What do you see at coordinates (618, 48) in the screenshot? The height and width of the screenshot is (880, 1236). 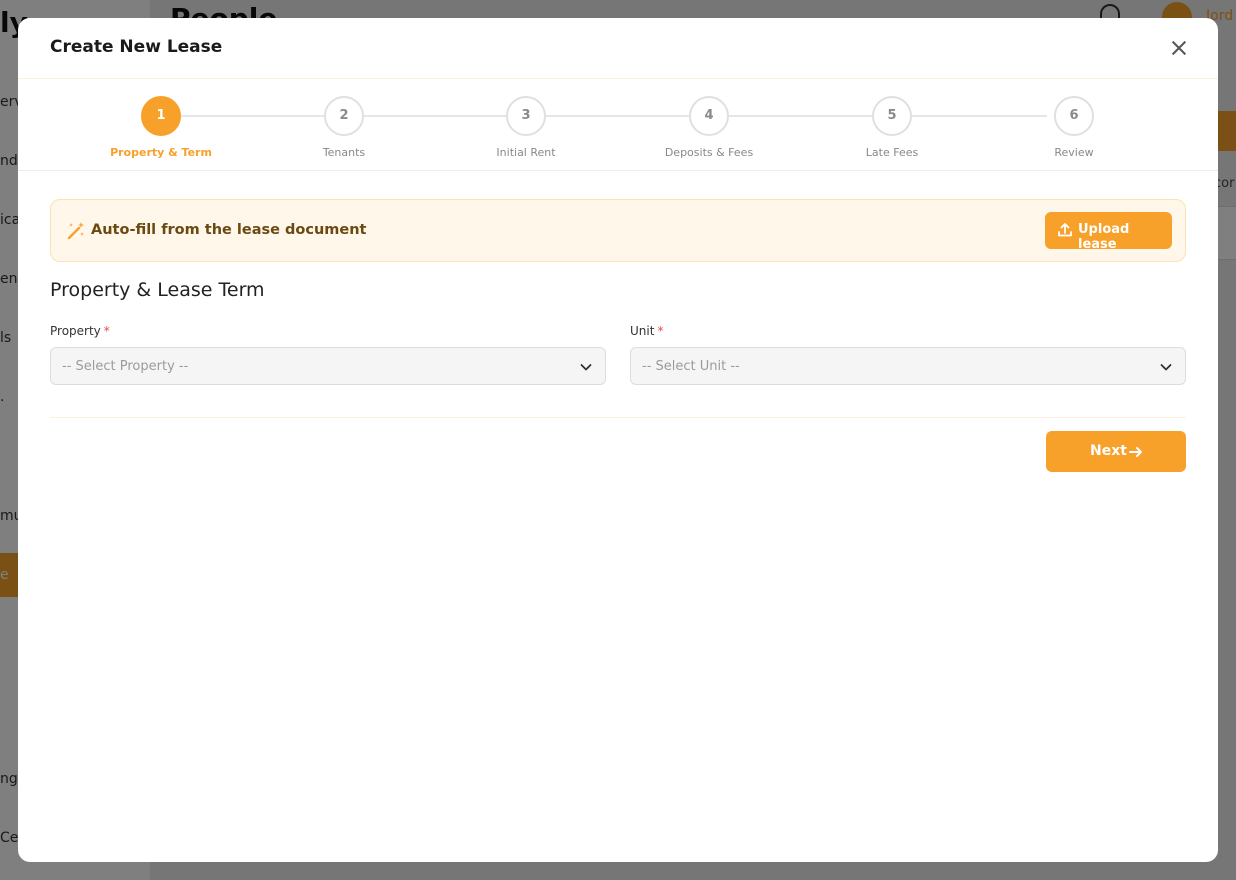 I see `modal-header: Create New Lease` at bounding box center [618, 48].